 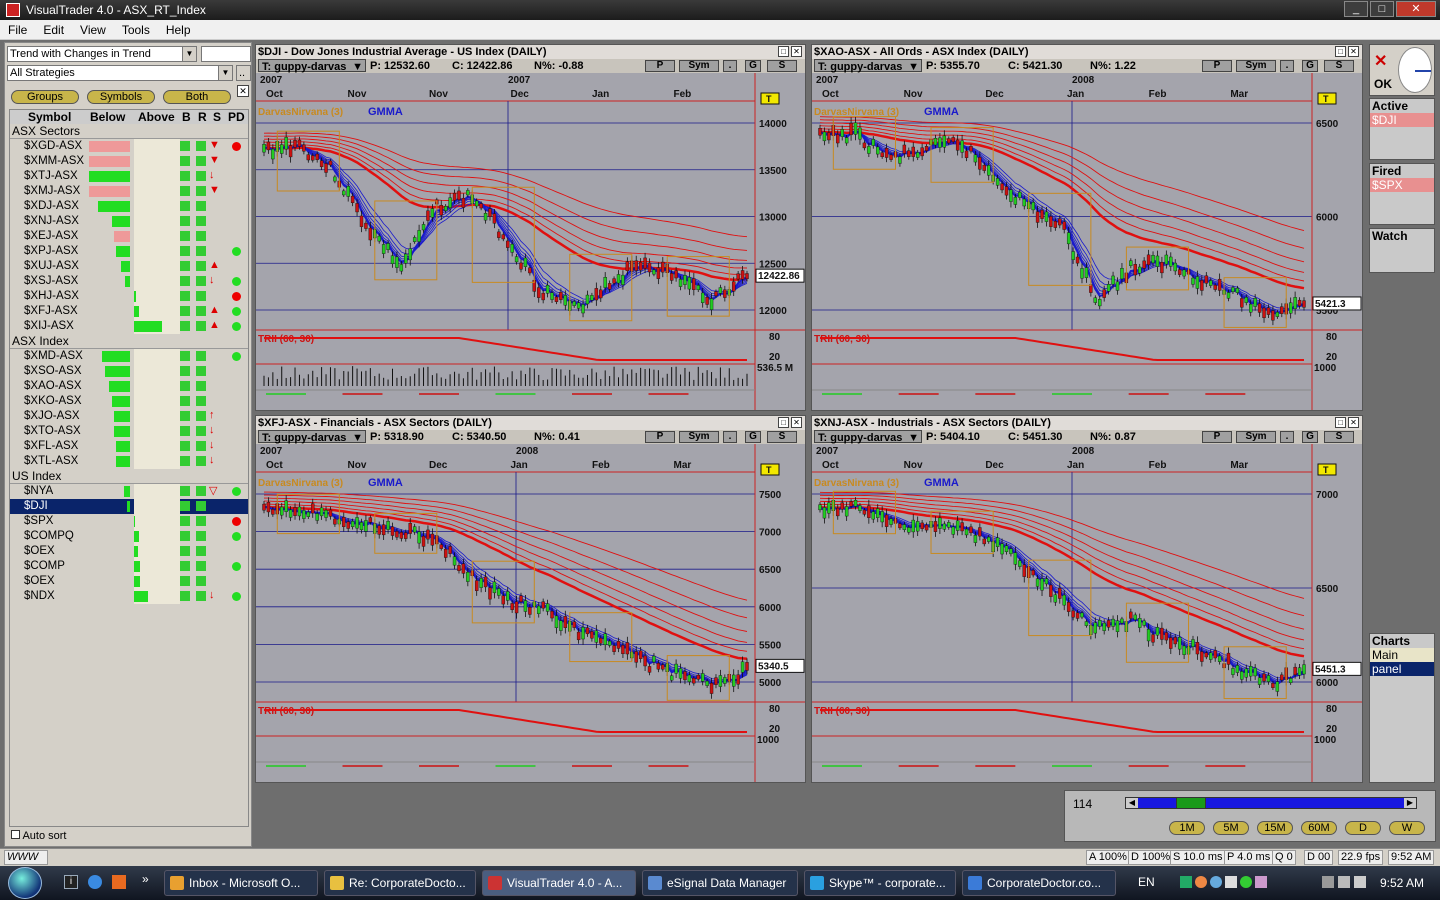 I want to click on menu-file: File, so click(x=17, y=30).